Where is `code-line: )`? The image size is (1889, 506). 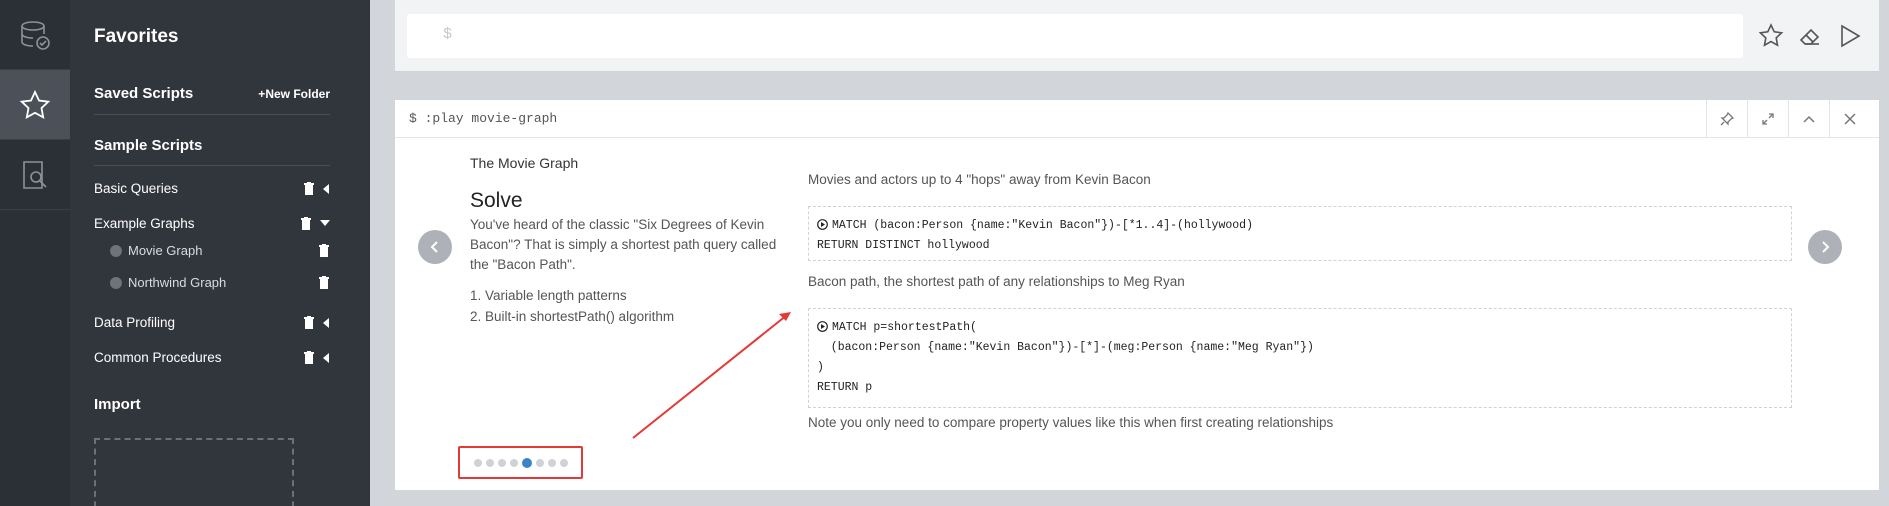 code-line: ) is located at coordinates (820, 367).